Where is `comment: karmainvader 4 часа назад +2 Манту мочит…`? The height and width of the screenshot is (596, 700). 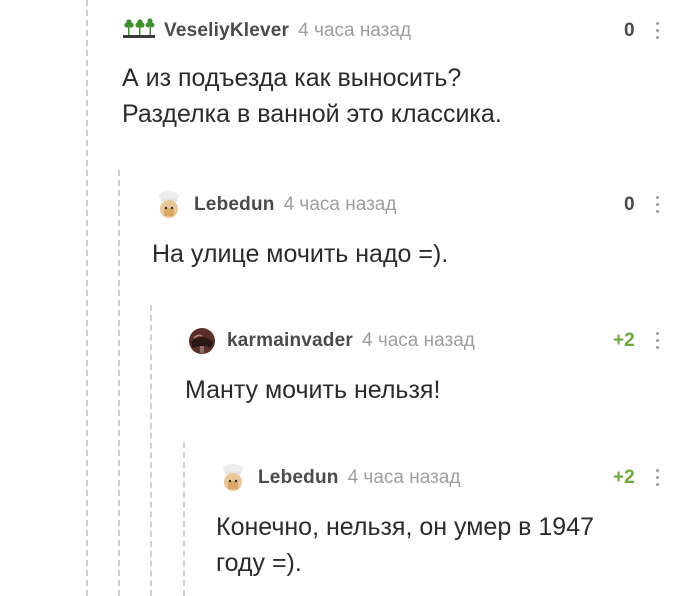
comment: karmainvader 4 часа назад +2 Манту мочит… is located at coordinates (433, 371).